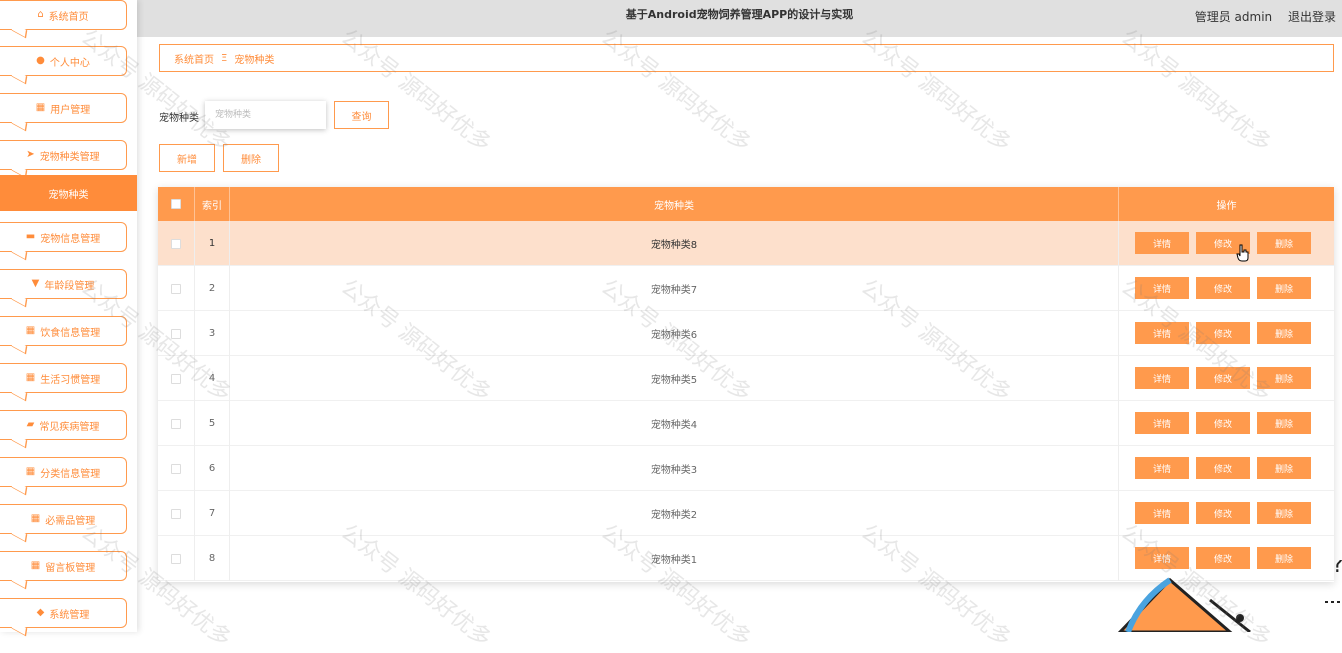 This screenshot has height=653, width=1342. What do you see at coordinates (70, 333) in the screenshot?
I see `sidebar-item-label: 饮食信息管理` at bounding box center [70, 333].